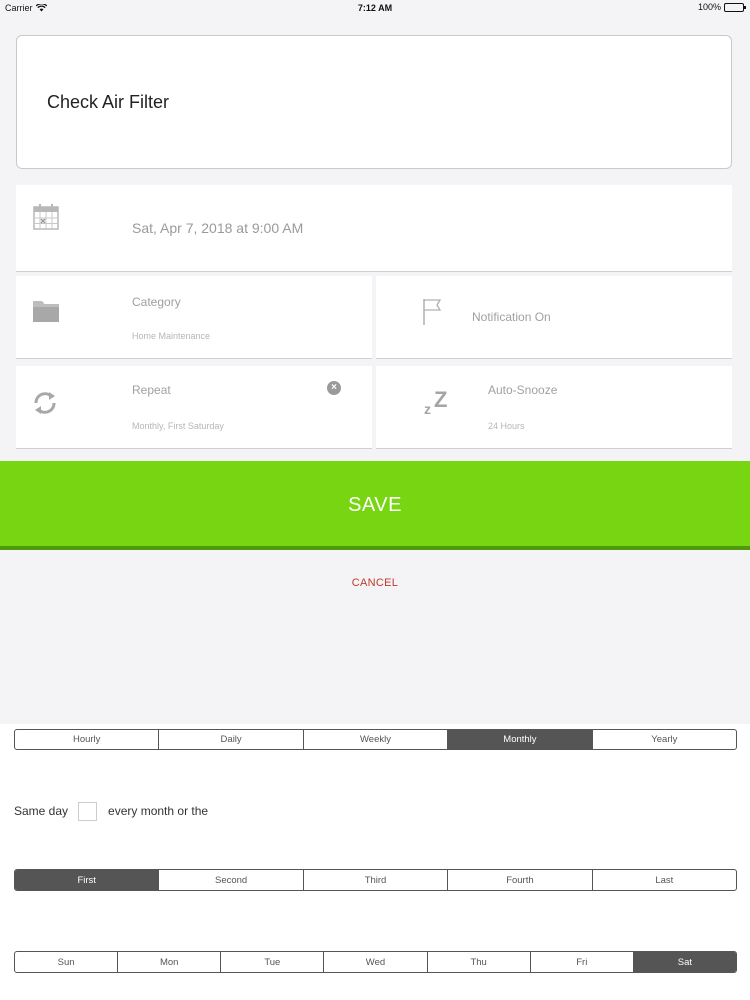 The height and width of the screenshot is (1000, 750). What do you see at coordinates (479, 962) in the screenshot?
I see `weekday-option-thu: Thu` at bounding box center [479, 962].